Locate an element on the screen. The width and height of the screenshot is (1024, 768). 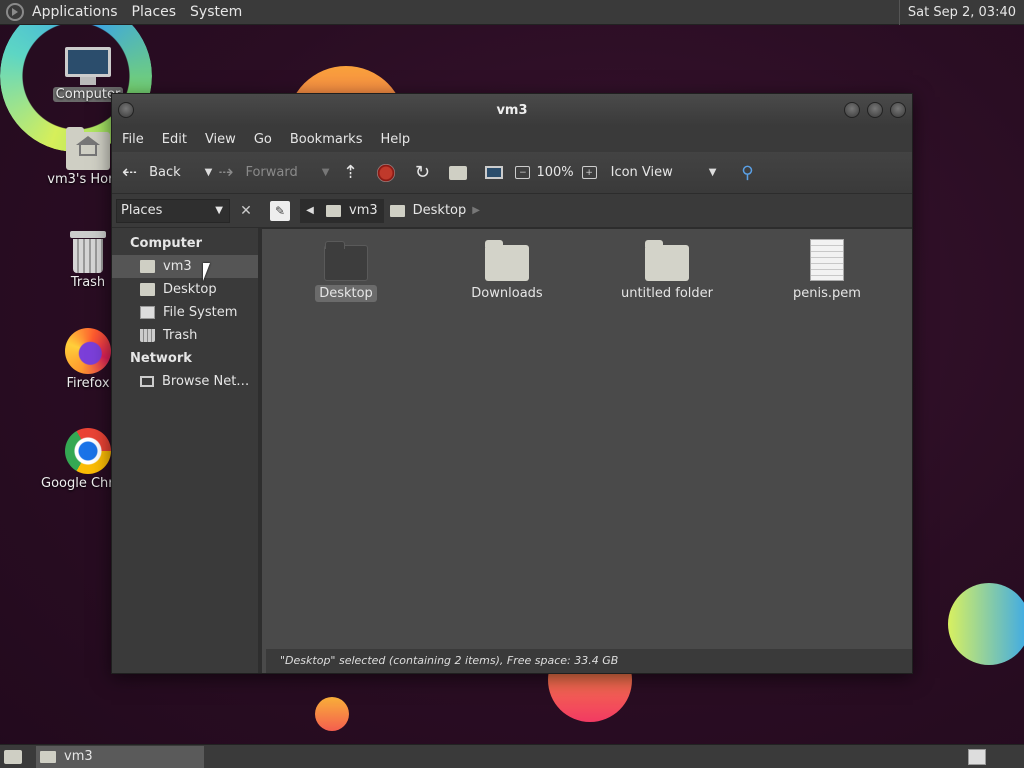
show-desktop-icon is located at coordinates (13, 756).